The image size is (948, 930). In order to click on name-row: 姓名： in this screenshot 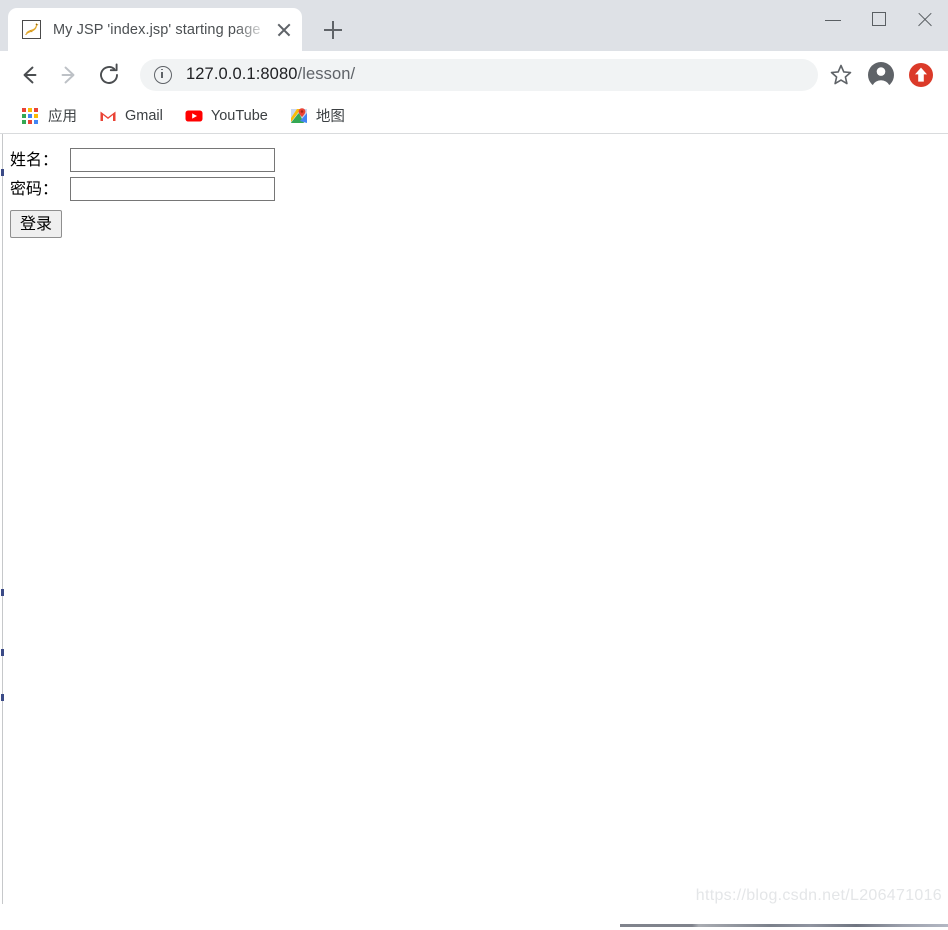, I will do `click(142, 160)`.